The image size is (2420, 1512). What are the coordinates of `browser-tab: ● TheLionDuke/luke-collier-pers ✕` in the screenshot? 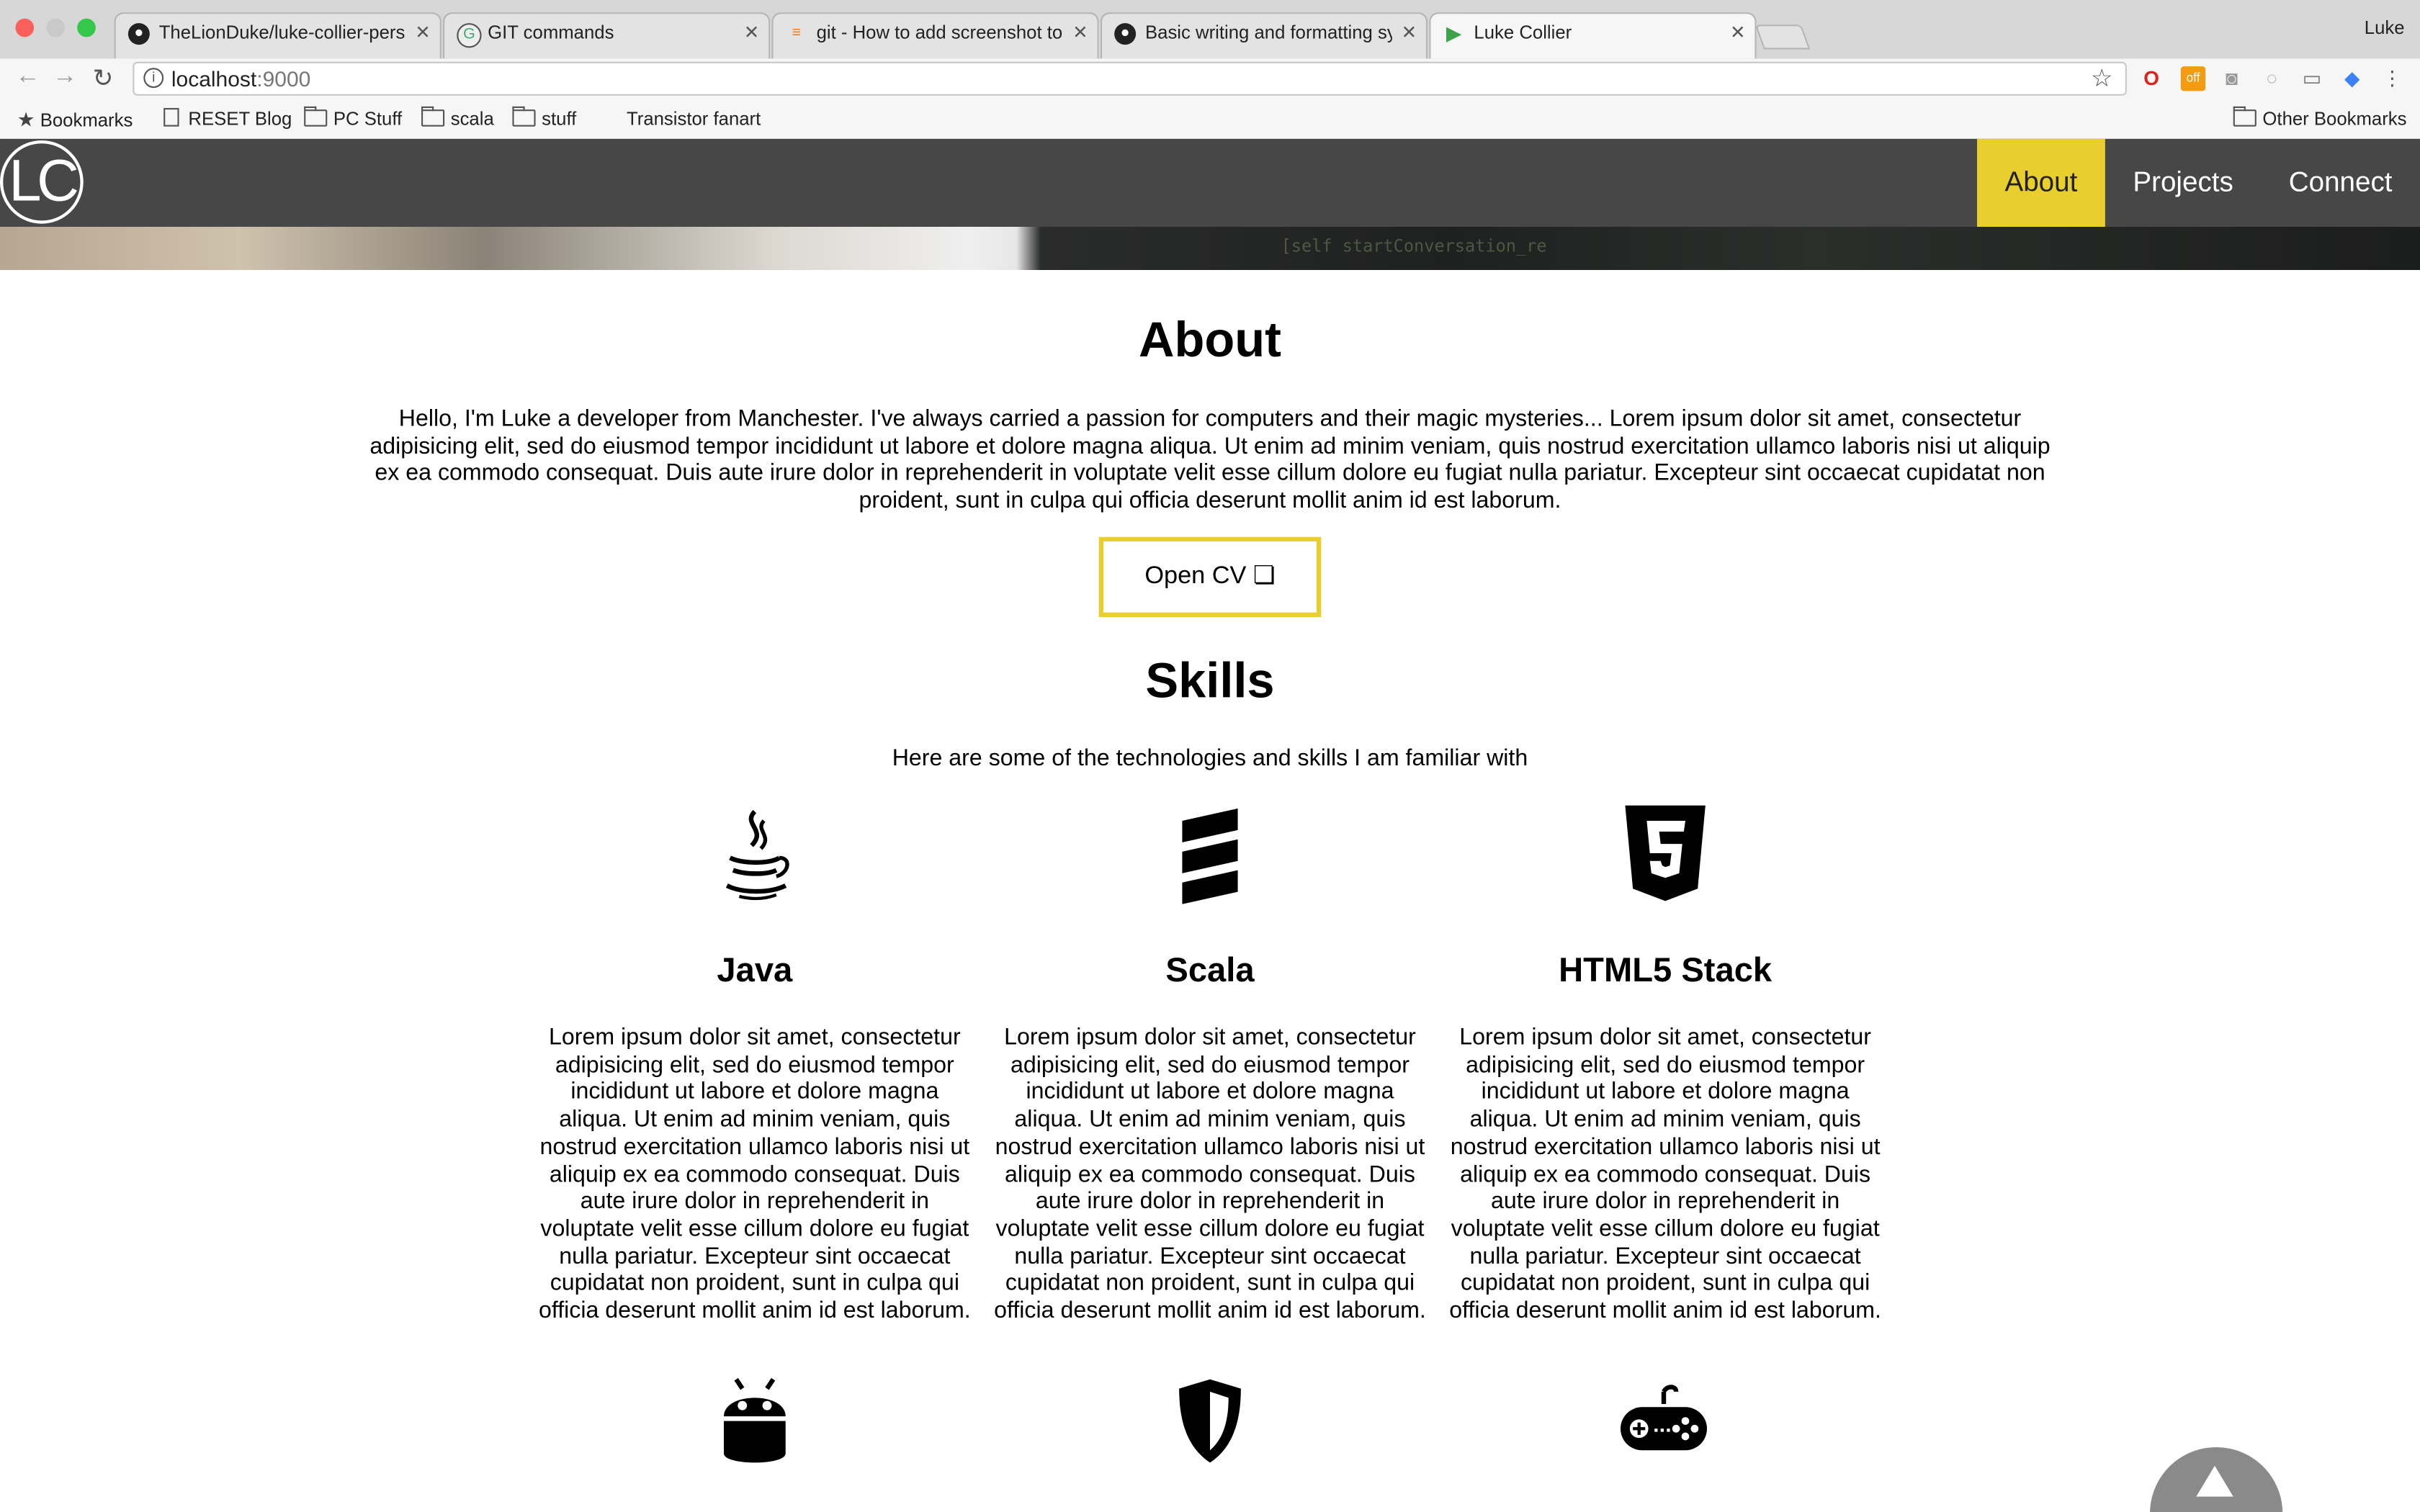 It's located at (278, 35).